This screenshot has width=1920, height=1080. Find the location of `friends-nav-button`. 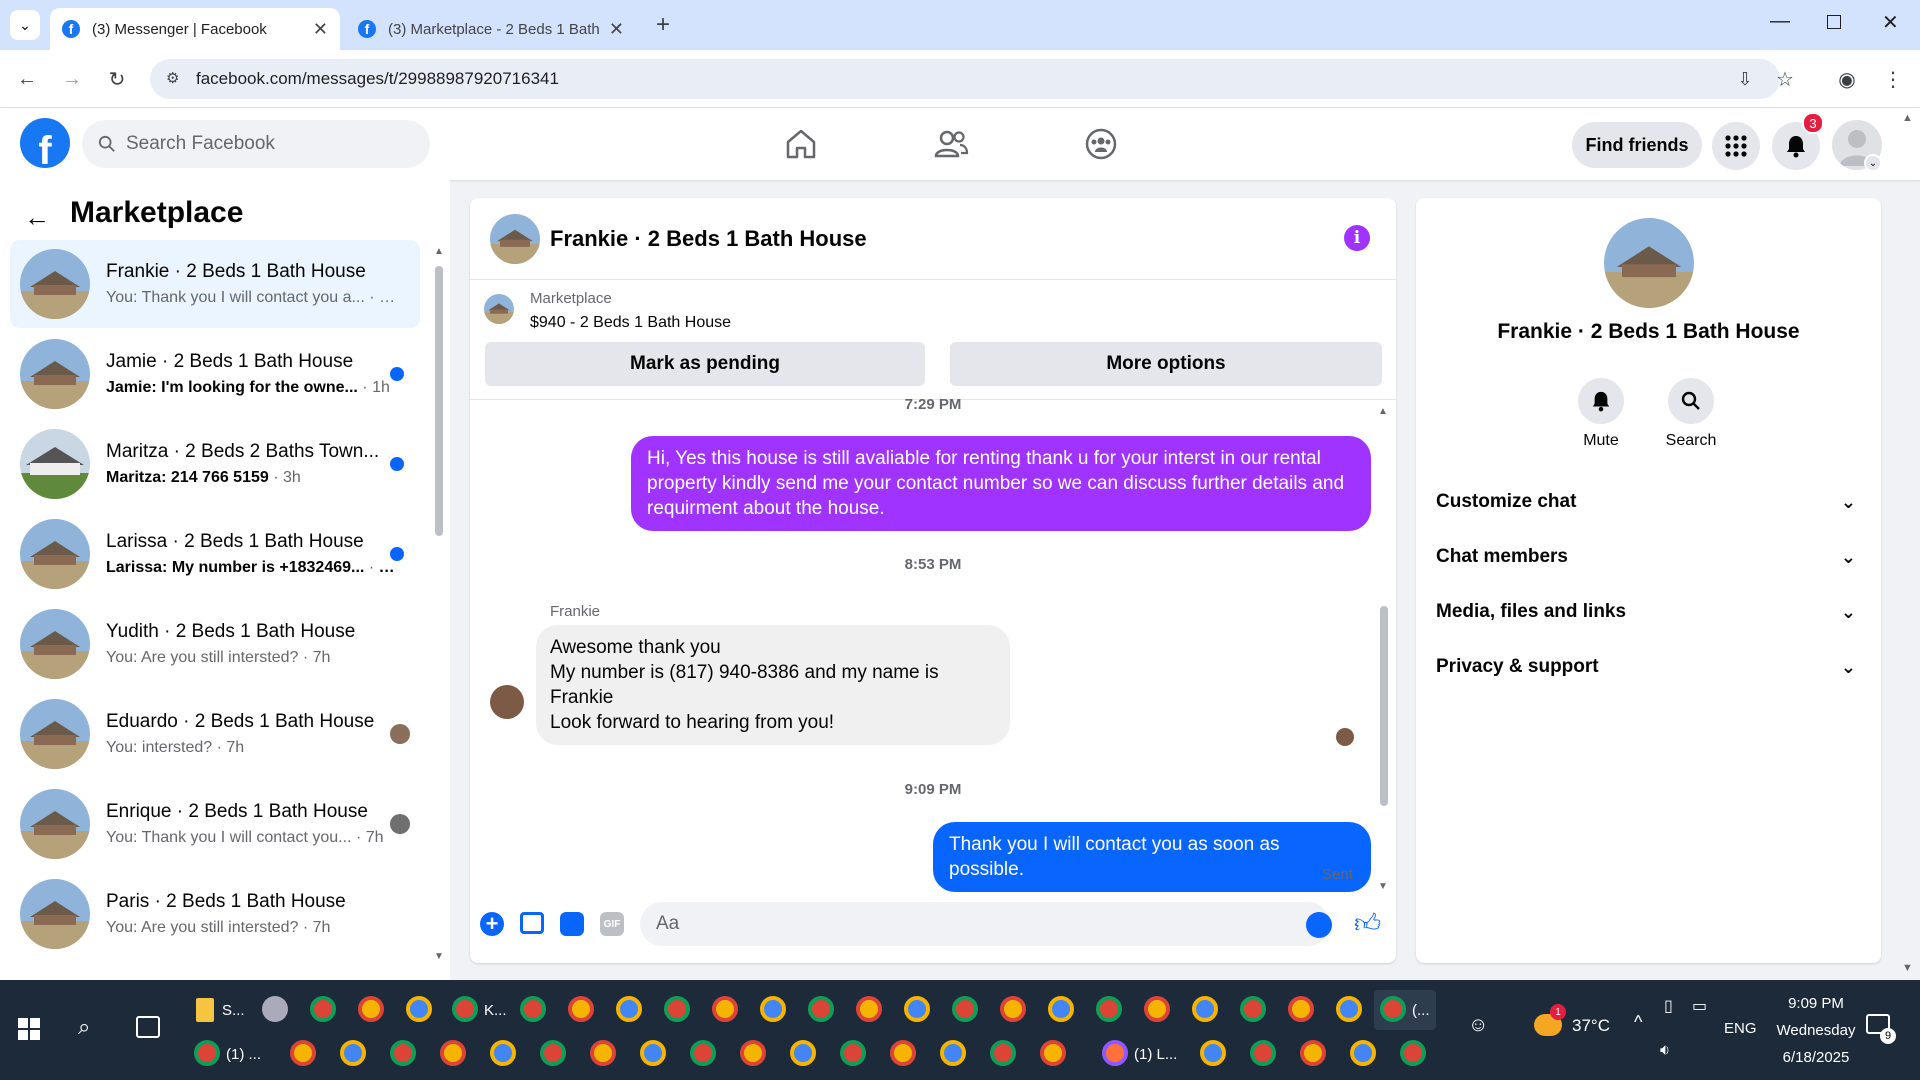

friends-nav-button is located at coordinates (951, 144).